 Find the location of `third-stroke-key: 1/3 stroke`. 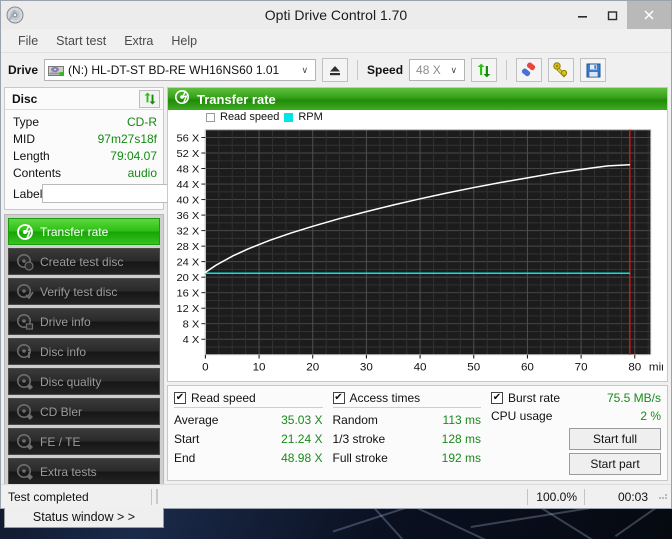

third-stroke-key: 1/3 stroke is located at coordinates (359, 439).